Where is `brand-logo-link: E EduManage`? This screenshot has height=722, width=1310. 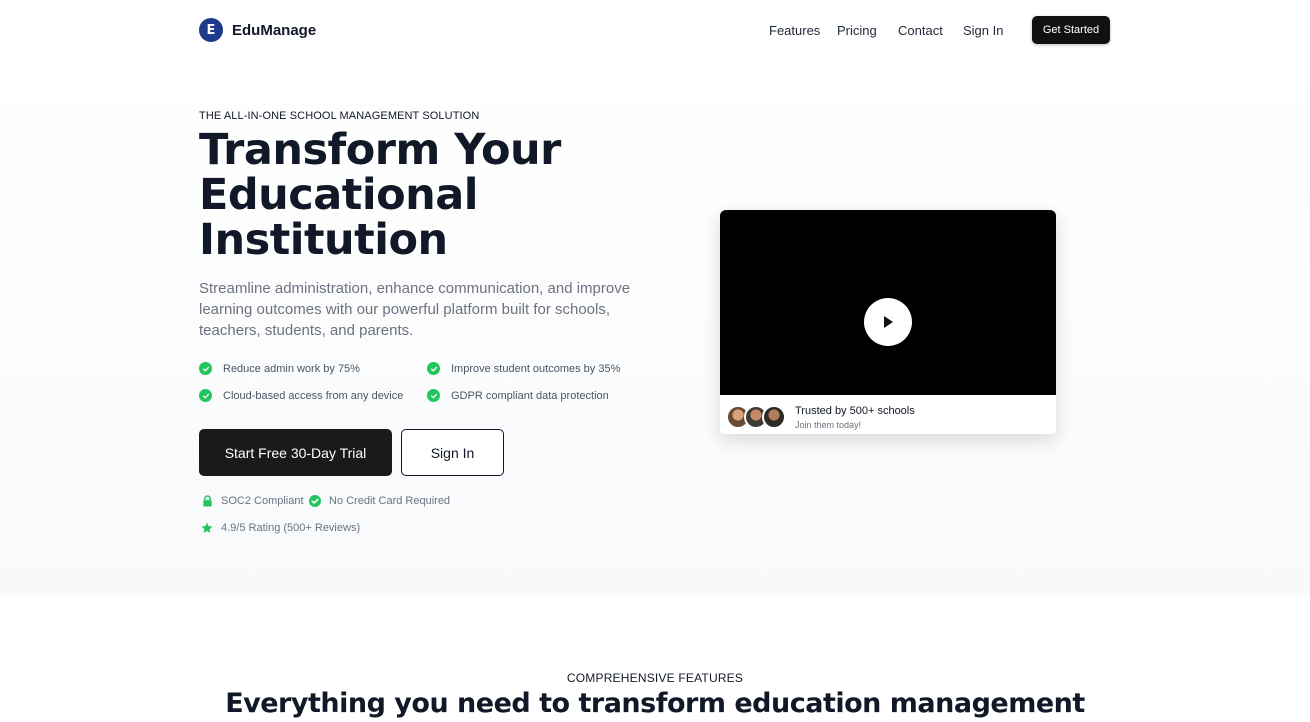
brand-logo-link: E EduManage is located at coordinates (257, 30).